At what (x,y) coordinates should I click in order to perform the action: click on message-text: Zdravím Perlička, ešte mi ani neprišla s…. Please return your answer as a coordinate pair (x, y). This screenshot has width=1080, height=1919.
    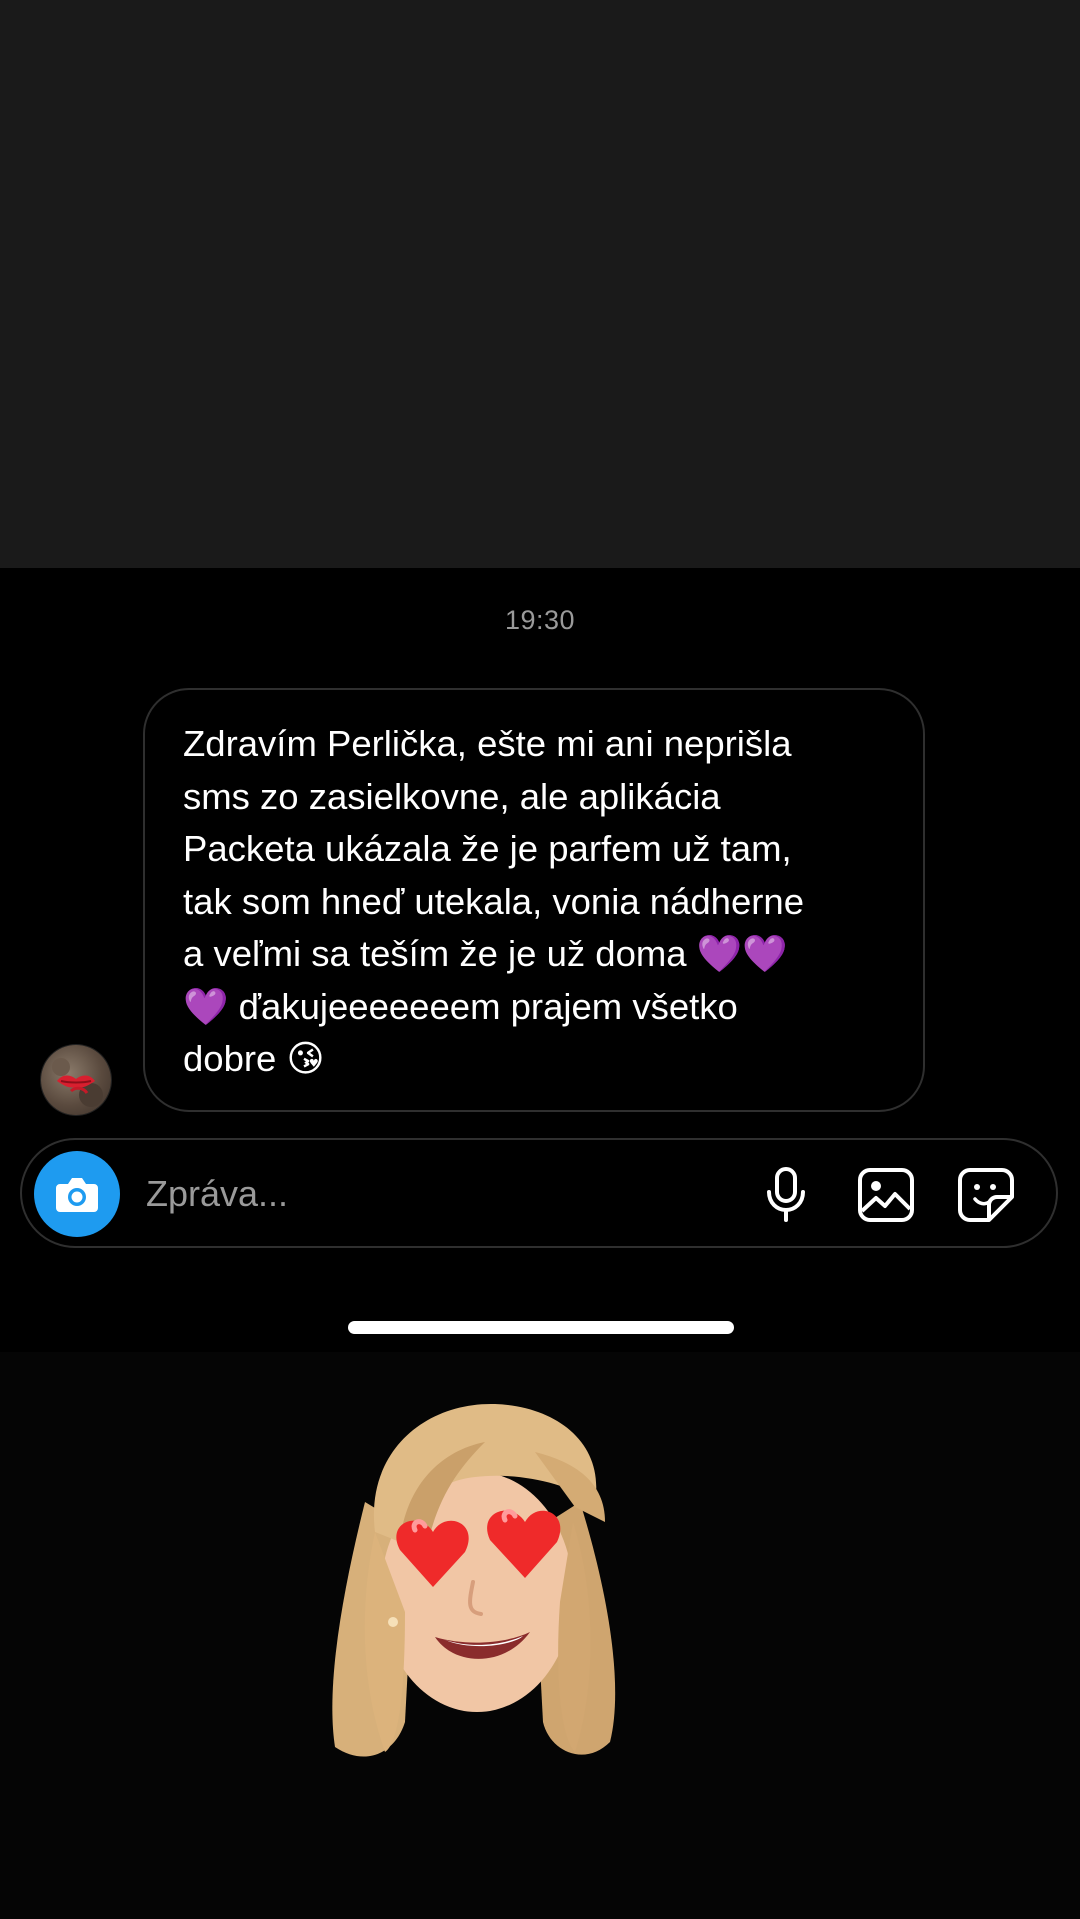
    Looking at the image, I should click on (494, 901).